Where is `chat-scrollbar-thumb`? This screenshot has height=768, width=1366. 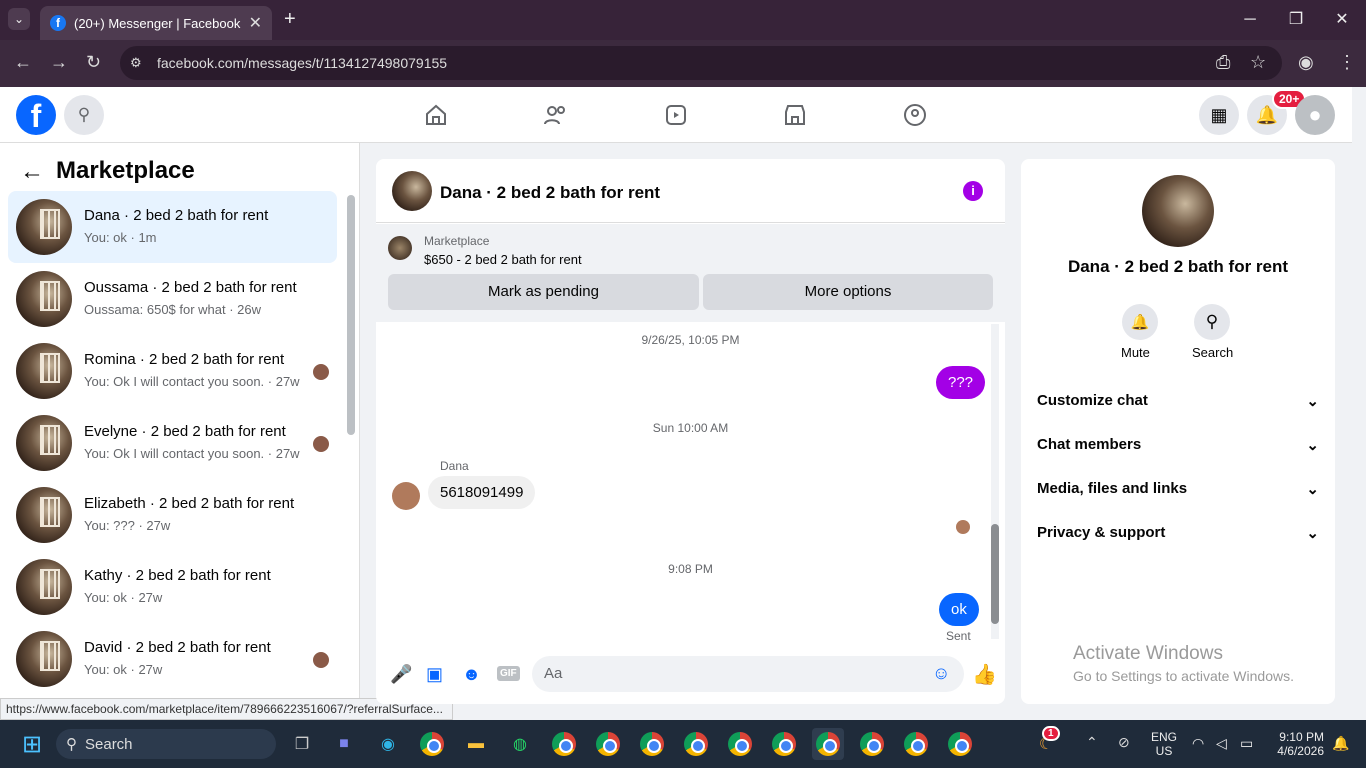 chat-scrollbar-thumb is located at coordinates (995, 574).